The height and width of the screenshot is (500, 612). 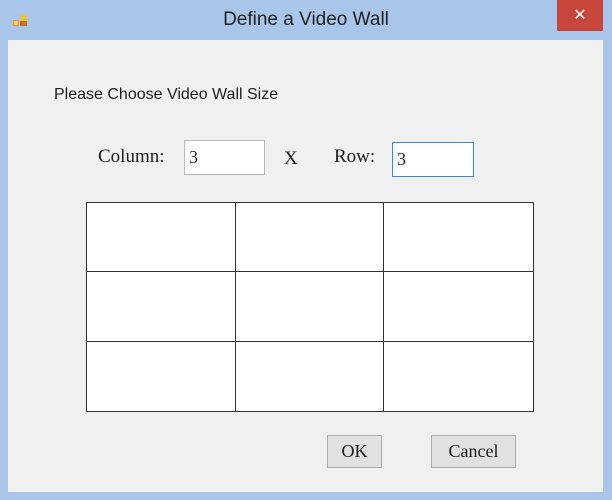 I want to click on cancel-button: Cancel, so click(x=473, y=451).